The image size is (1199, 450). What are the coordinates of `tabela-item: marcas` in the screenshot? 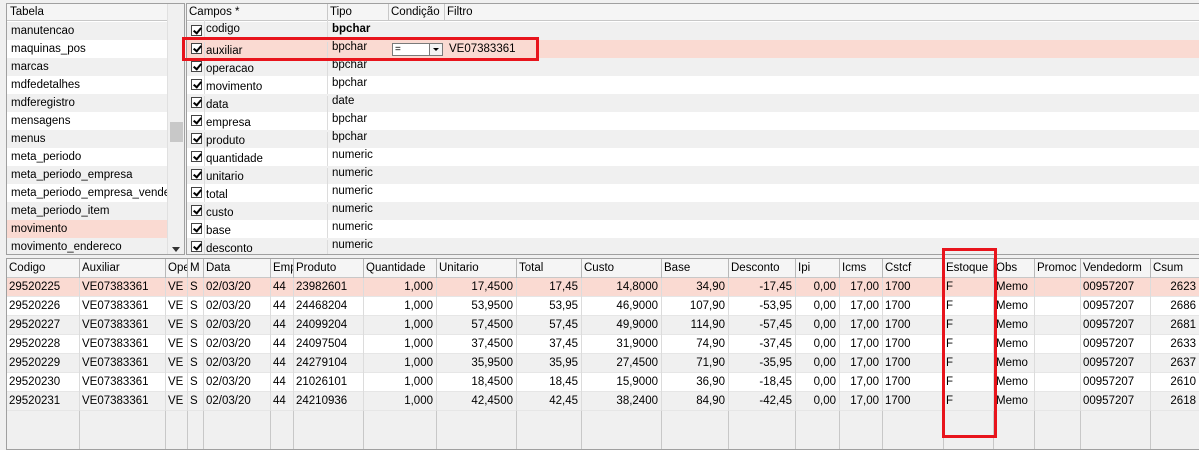 It's located at (87, 67).